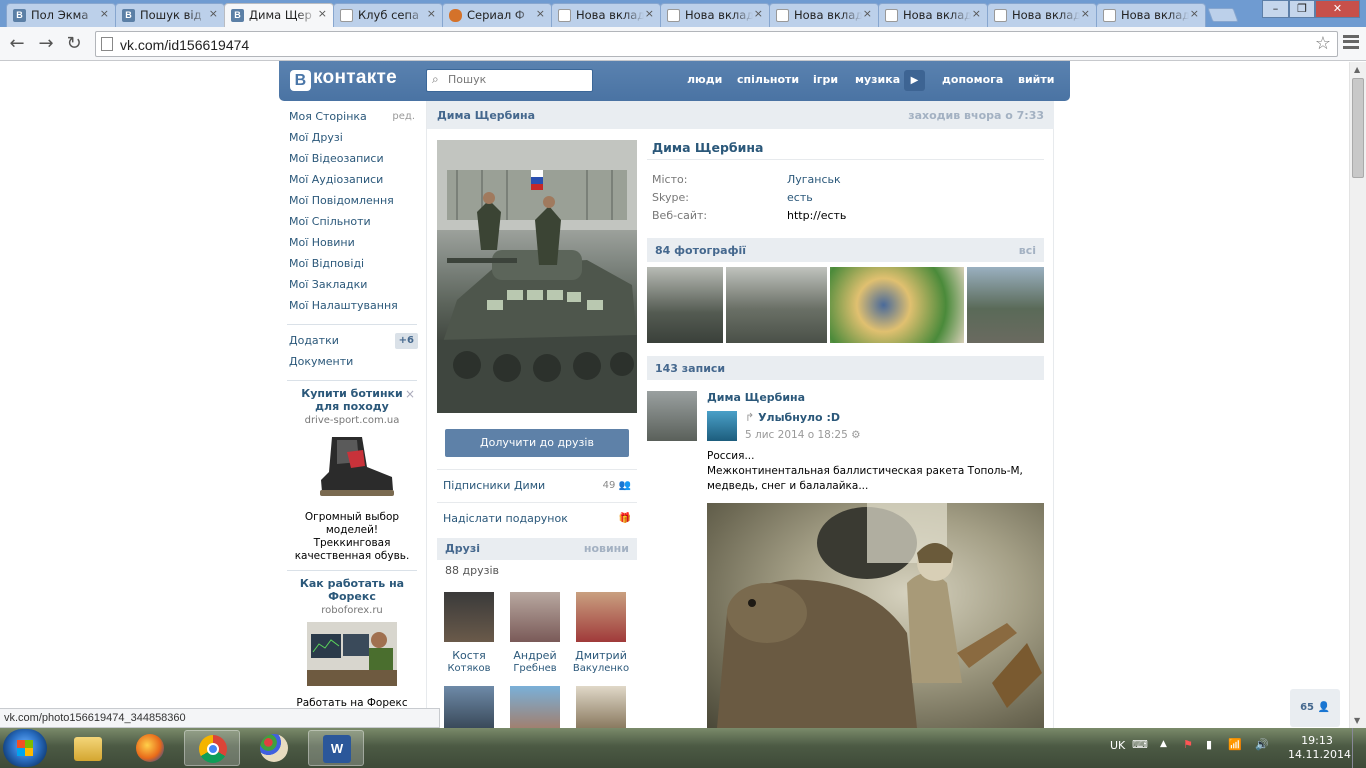  What do you see at coordinates (352, 159) in the screenshot?
I see `sidebar-item-videos: Мої Відеозаписи` at bounding box center [352, 159].